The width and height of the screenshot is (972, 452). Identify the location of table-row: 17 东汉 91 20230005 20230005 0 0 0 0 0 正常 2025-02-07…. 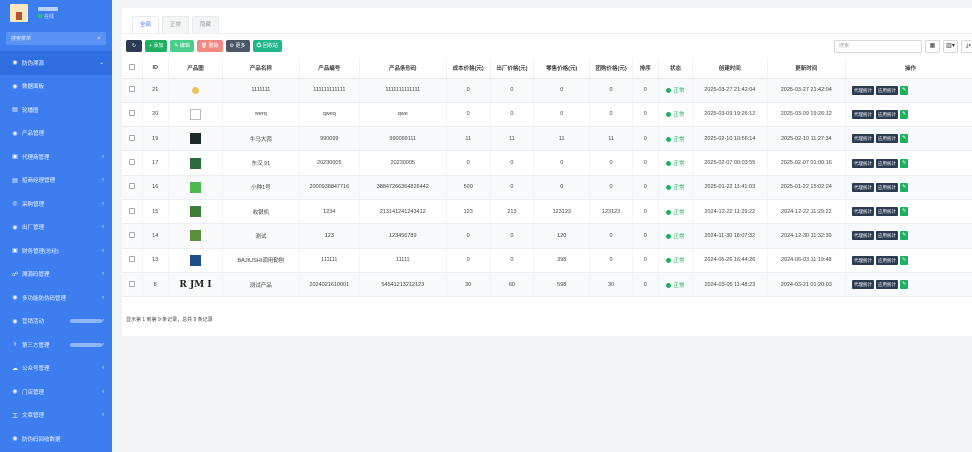
(547, 163).